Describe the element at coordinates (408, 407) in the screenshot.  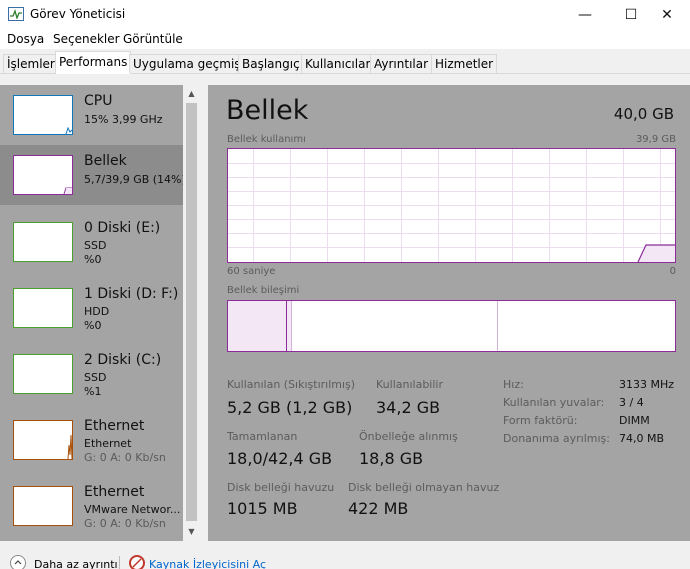
I see `available-value: 34,2 GB` at that location.